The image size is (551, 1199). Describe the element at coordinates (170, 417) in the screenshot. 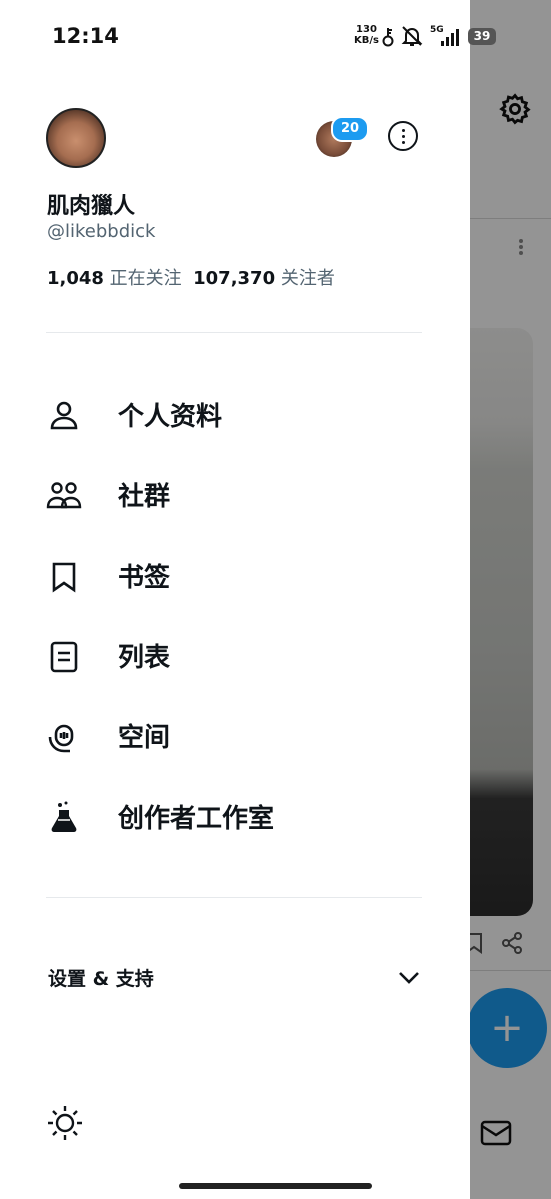

I see `menu-item-label: 个人资料` at that location.